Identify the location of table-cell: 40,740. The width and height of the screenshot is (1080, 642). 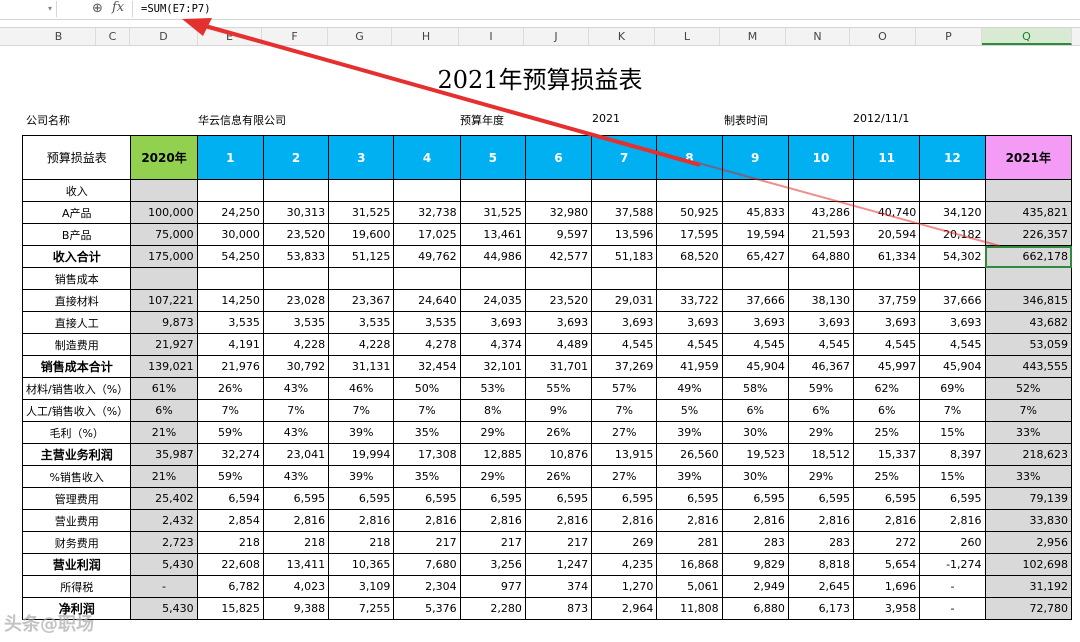
(887, 212).